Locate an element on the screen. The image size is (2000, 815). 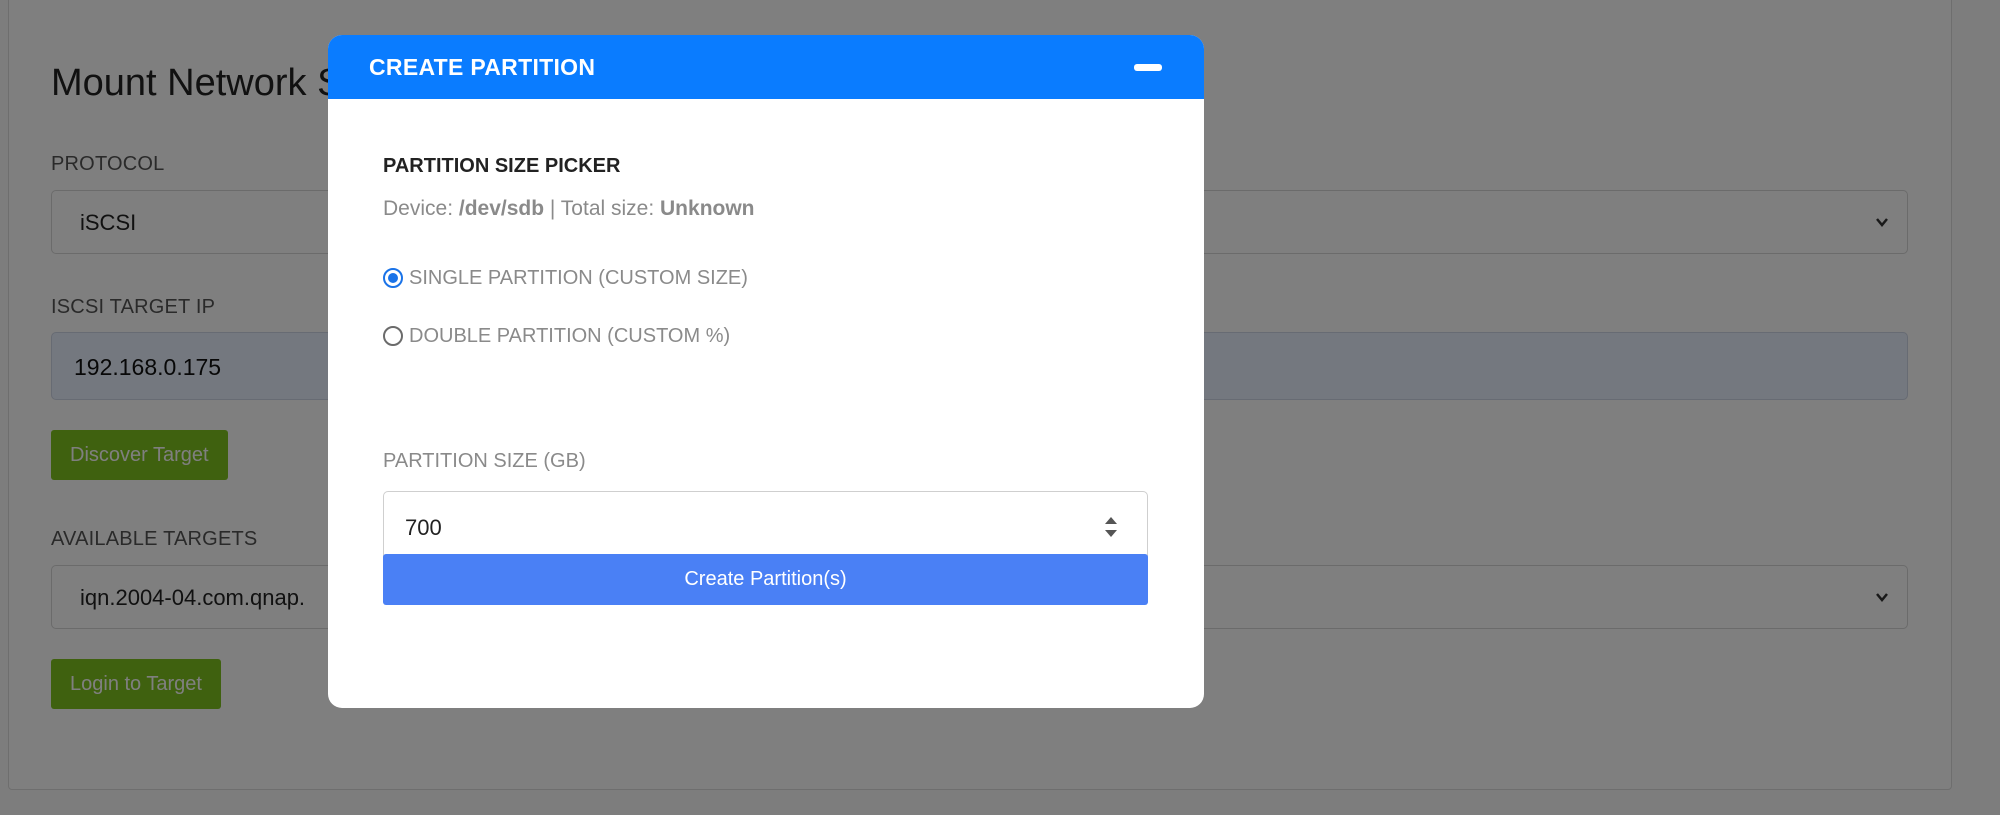
device-separator: | Total size: is located at coordinates (602, 208).